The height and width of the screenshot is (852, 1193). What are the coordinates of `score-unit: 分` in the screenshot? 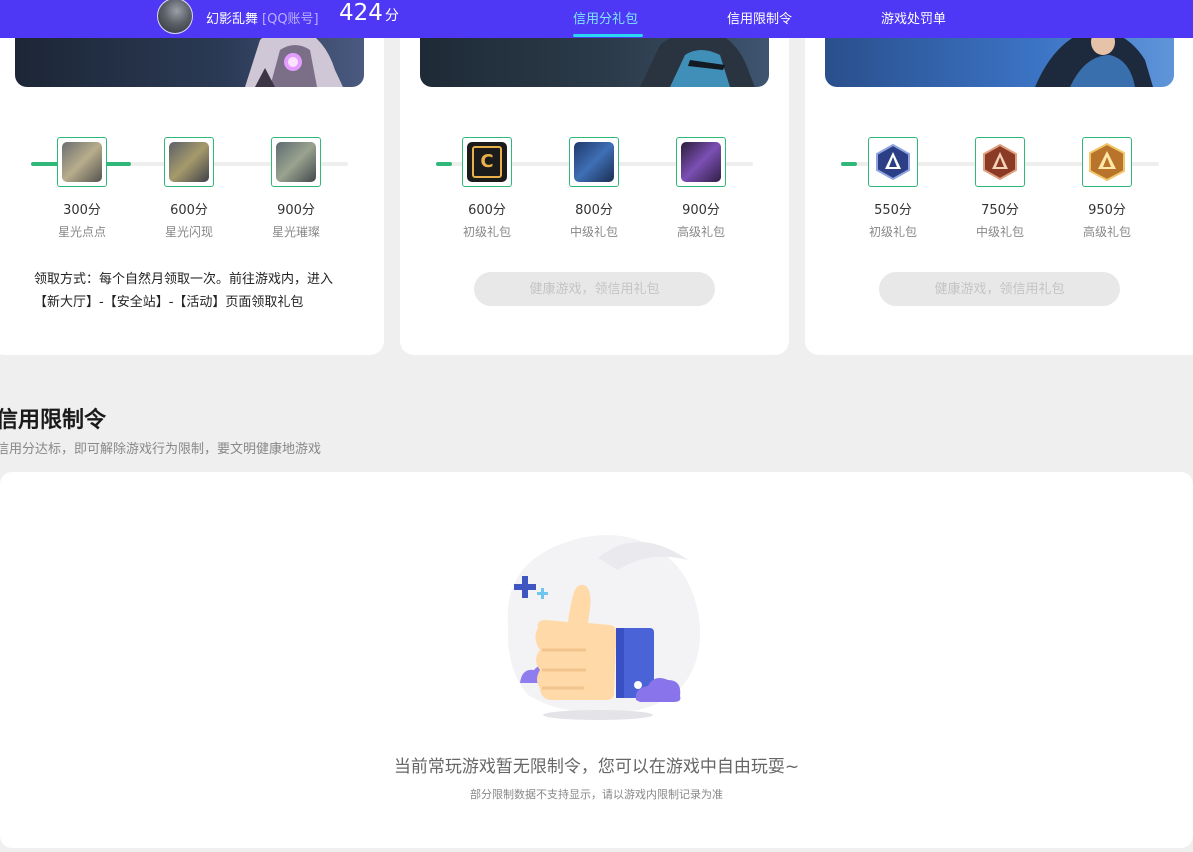 It's located at (391, 16).